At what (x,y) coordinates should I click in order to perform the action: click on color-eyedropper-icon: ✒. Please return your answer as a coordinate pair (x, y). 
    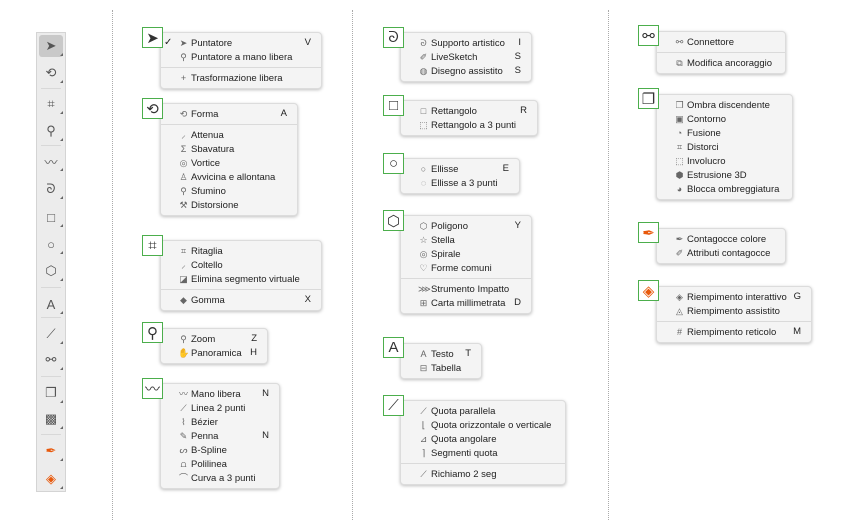
    Looking at the image, I should click on (679, 239).